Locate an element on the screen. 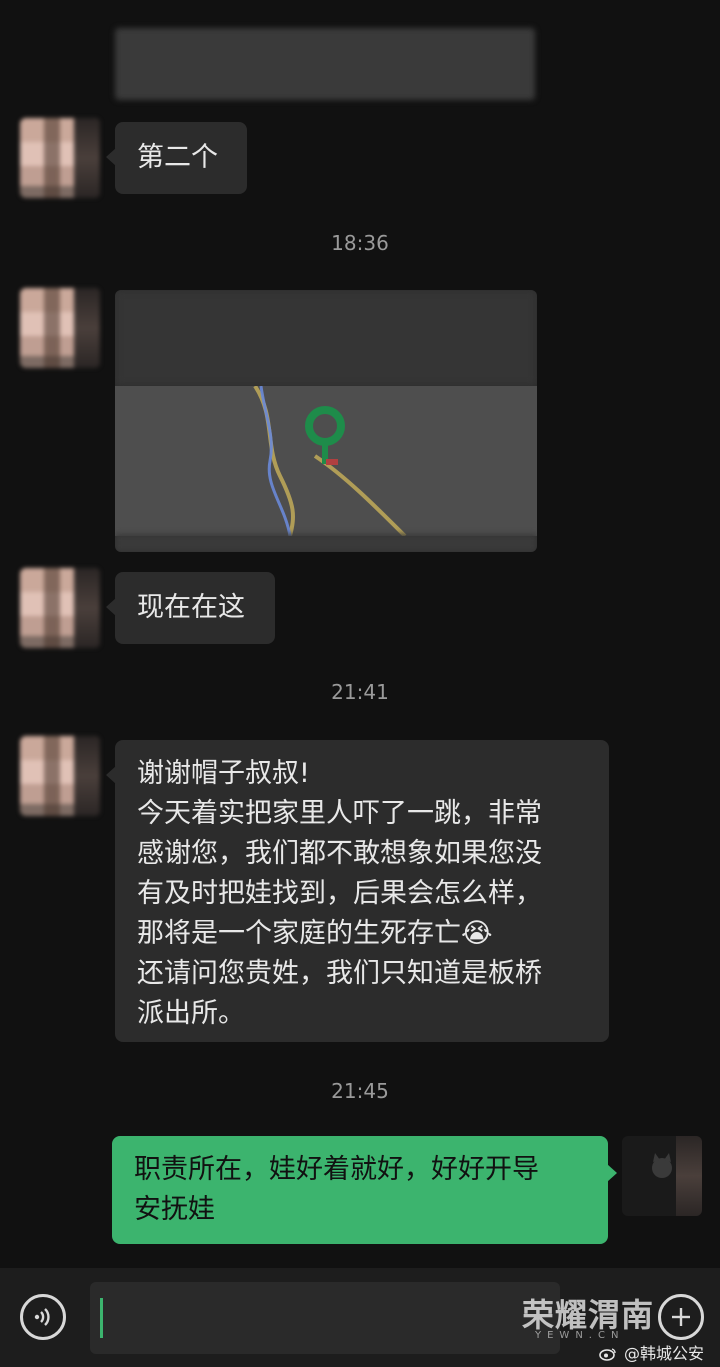  my-avatar is located at coordinates (662, 1176).